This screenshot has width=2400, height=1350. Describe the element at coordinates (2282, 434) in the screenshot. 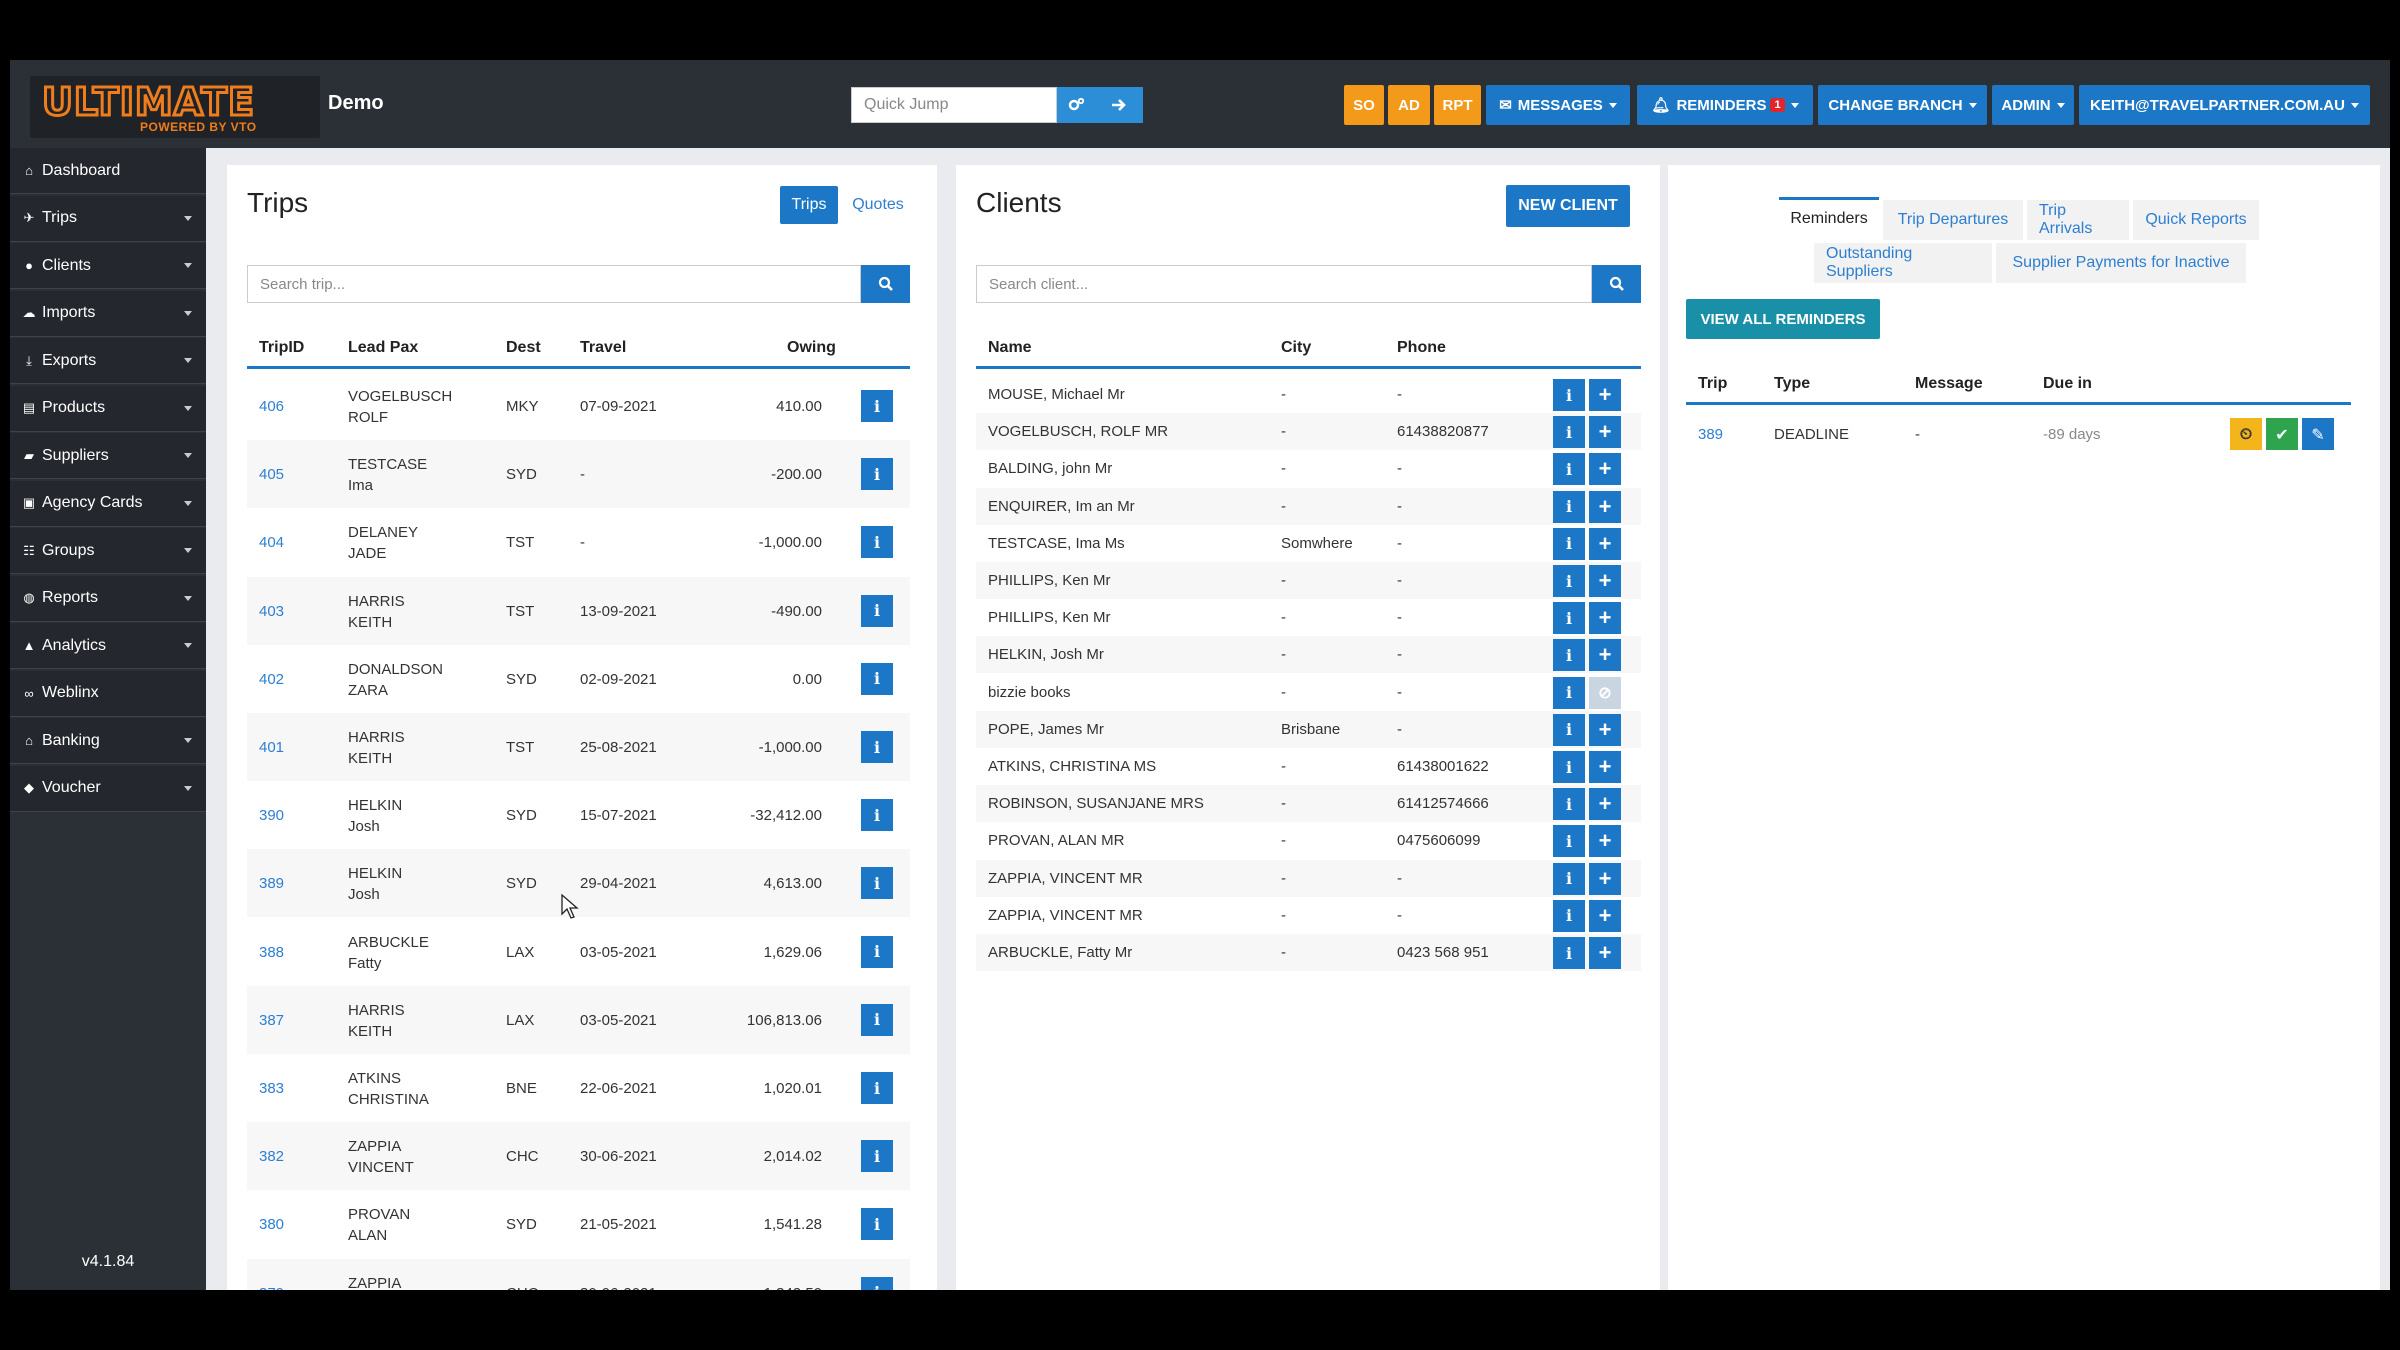

I see `complete-button: ✔` at that location.